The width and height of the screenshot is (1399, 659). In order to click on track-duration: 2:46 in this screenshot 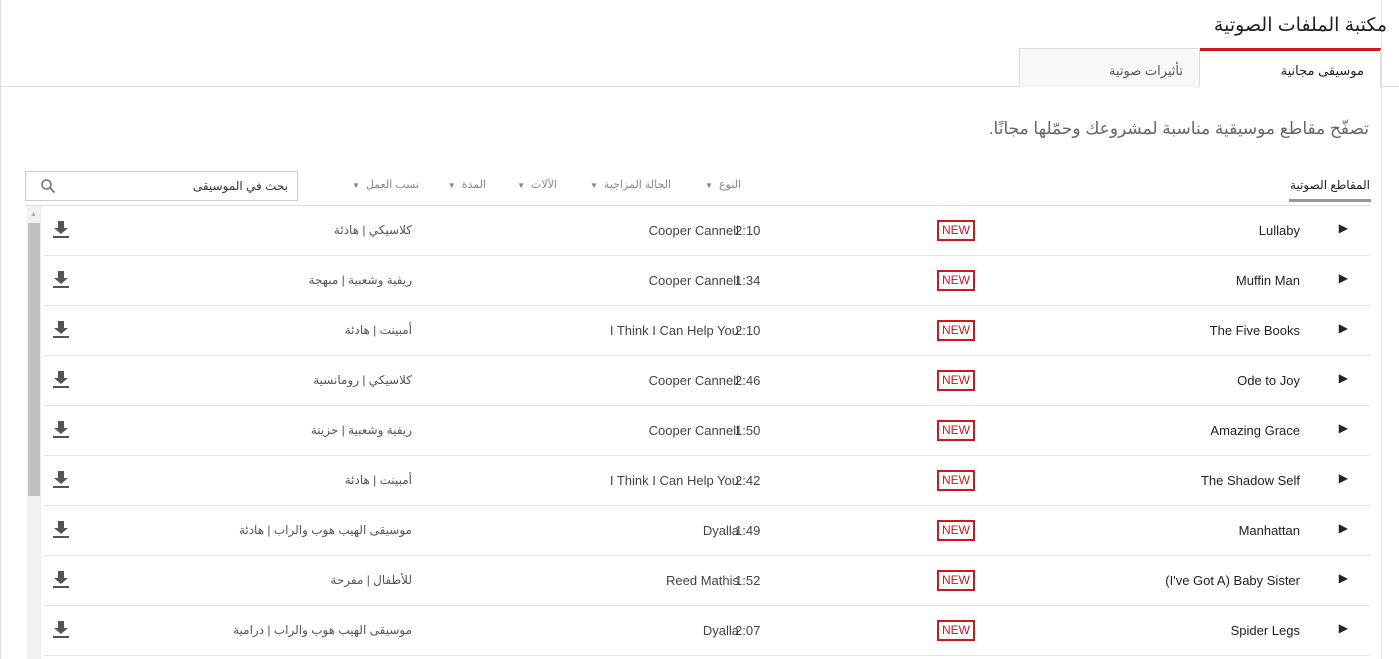, I will do `click(748, 380)`.